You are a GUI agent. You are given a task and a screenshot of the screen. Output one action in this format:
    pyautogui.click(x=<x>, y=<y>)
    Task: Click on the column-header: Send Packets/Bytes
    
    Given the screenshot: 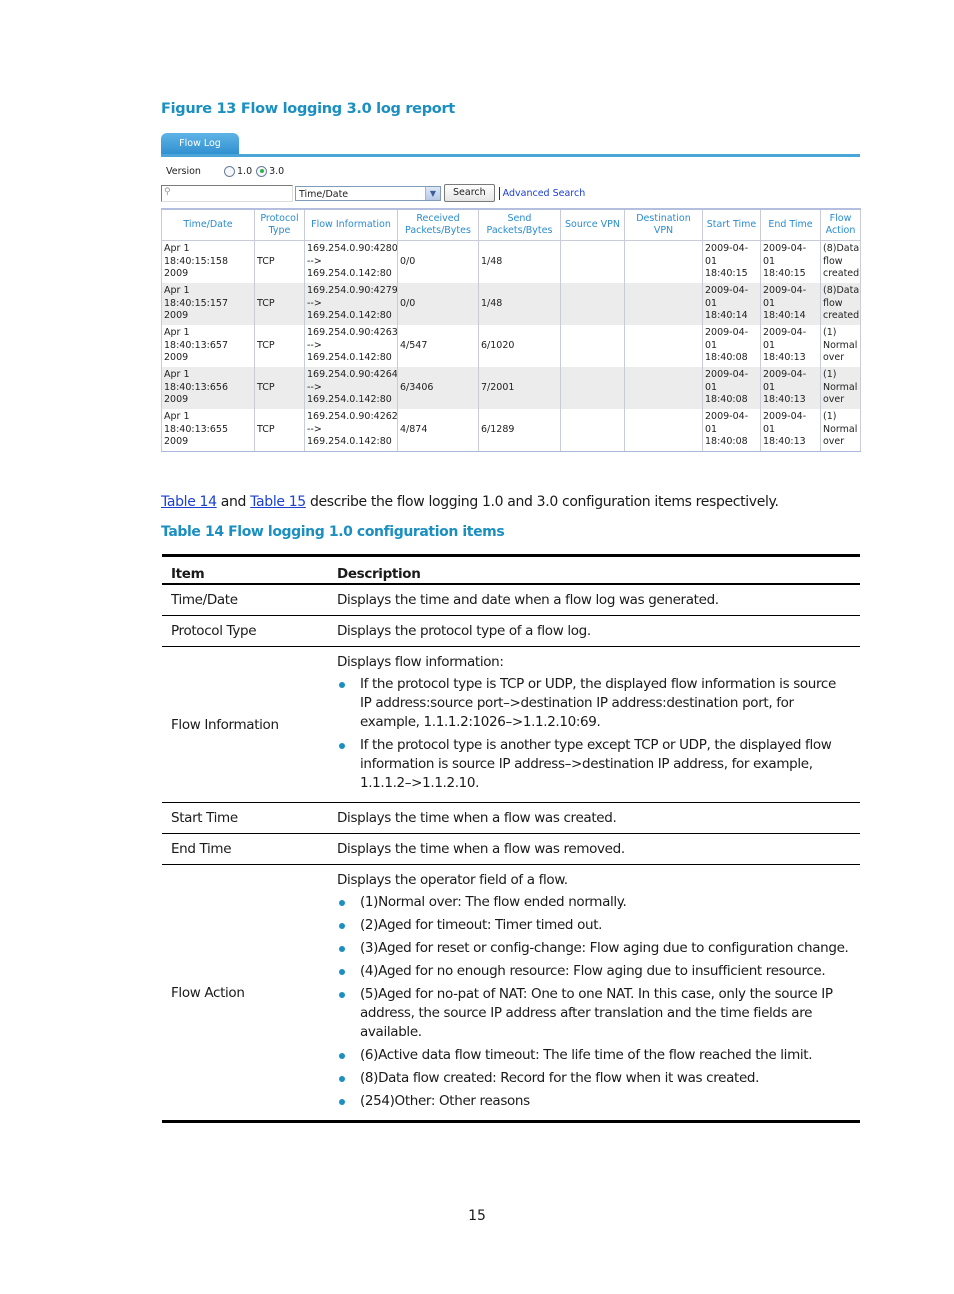 What is the action you would take?
    pyautogui.click(x=519, y=224)
    